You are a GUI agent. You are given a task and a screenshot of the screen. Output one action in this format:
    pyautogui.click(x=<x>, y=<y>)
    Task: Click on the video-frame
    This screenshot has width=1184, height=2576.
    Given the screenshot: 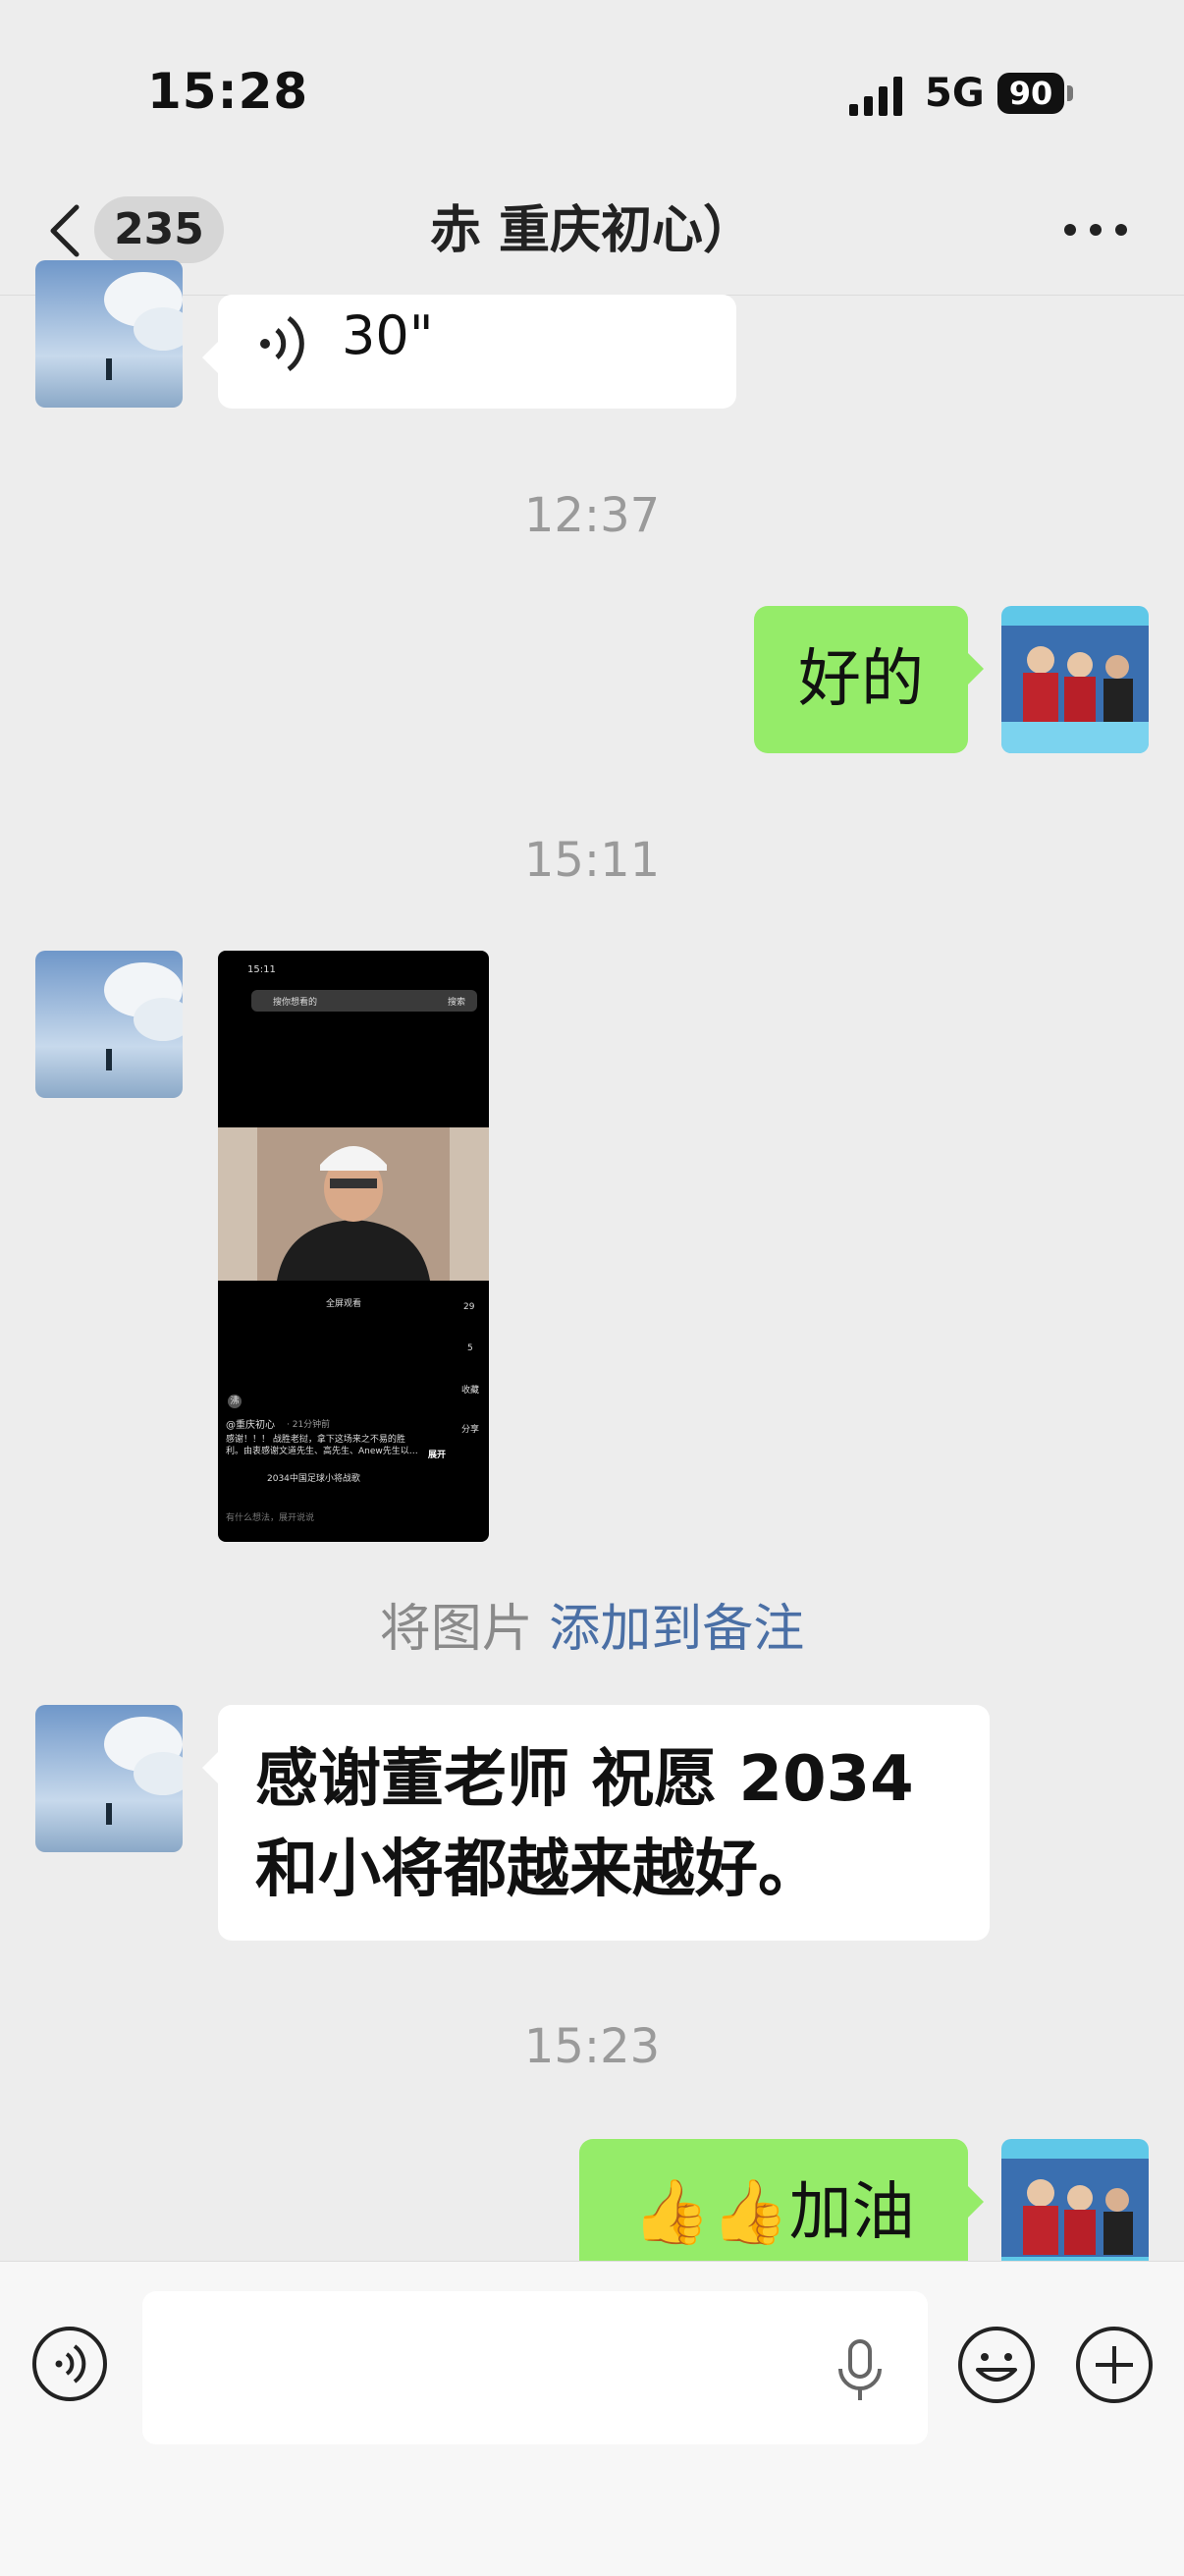 What is the action you would take?
    pyautogui.click(x=353, y=1204)
    